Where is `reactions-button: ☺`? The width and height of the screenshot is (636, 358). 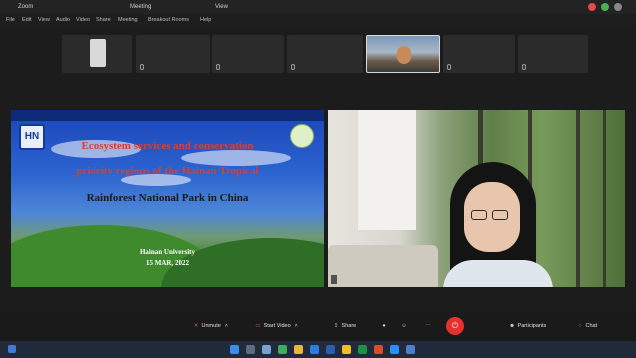 reactions-button: ☺ is located at coordinates (404, 326).